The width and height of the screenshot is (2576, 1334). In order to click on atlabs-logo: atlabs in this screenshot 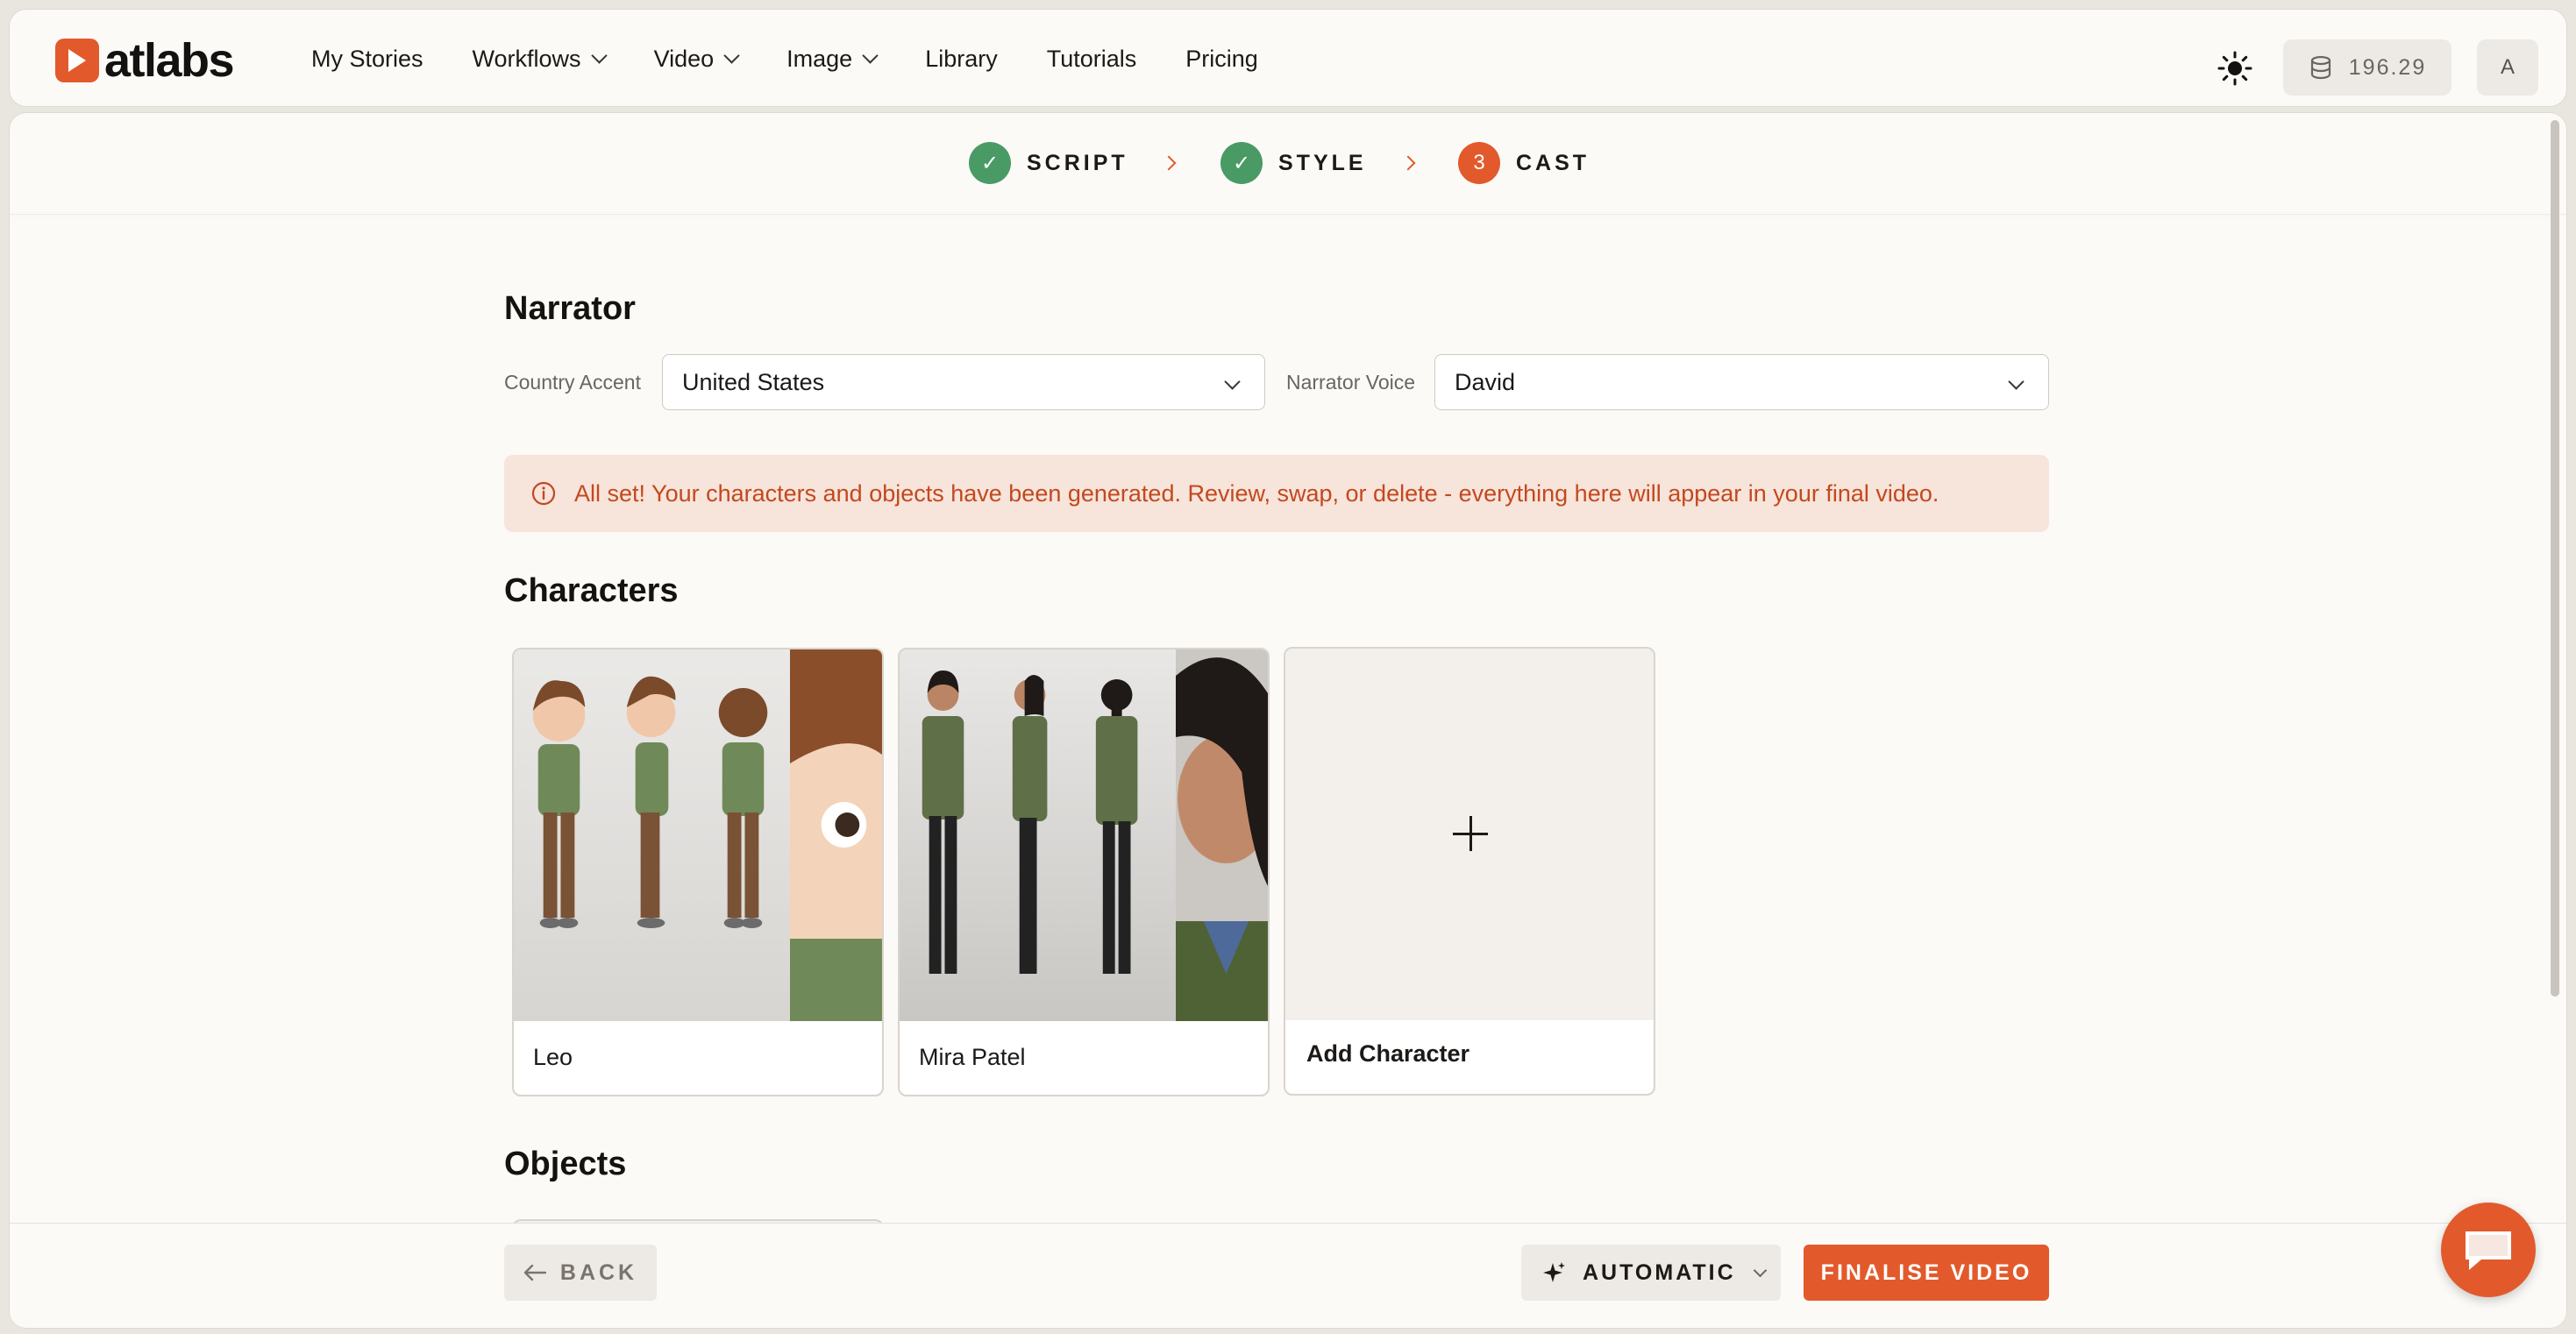, I will do `click(145, 61)`.